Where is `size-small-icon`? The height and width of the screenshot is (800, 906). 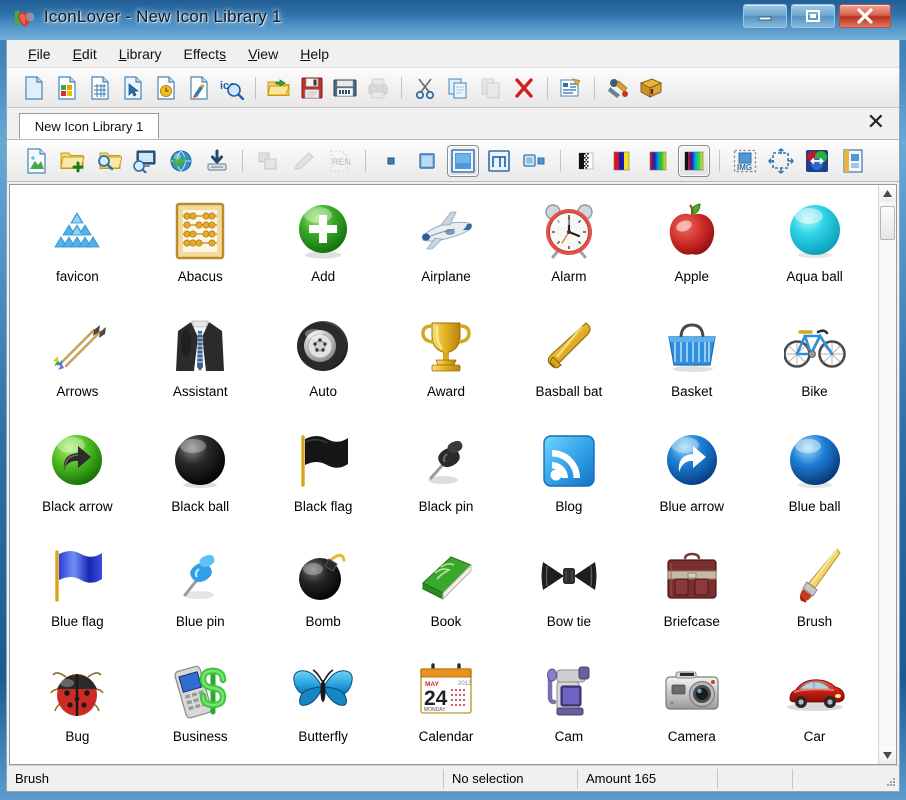 size-small-icon is located at coordinates (427, 161).